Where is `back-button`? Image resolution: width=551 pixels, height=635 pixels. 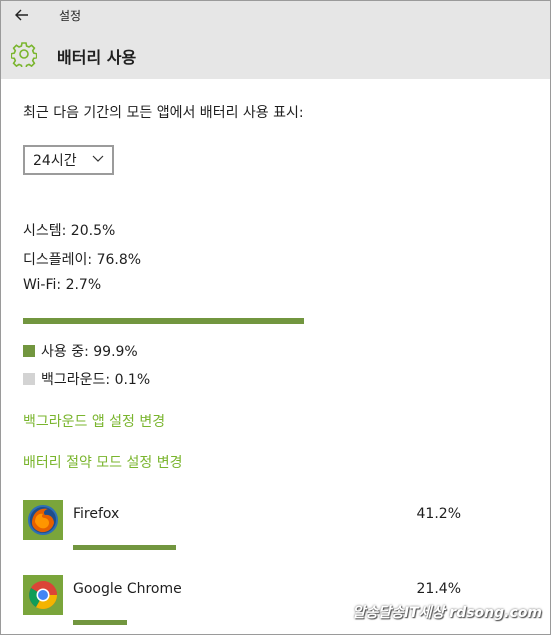
back-button is located at coordinates (22, 15).